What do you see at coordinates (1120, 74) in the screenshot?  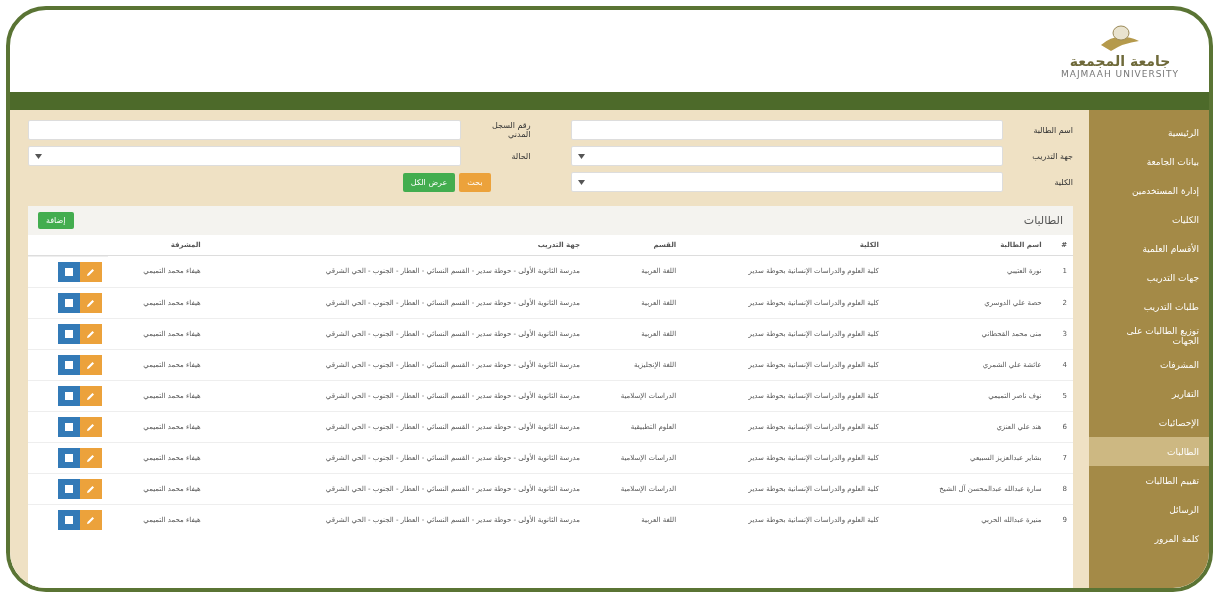 I see `logo-subtext: MAJMAAH UNIVERSITY` at bounding box center [1120, 74].